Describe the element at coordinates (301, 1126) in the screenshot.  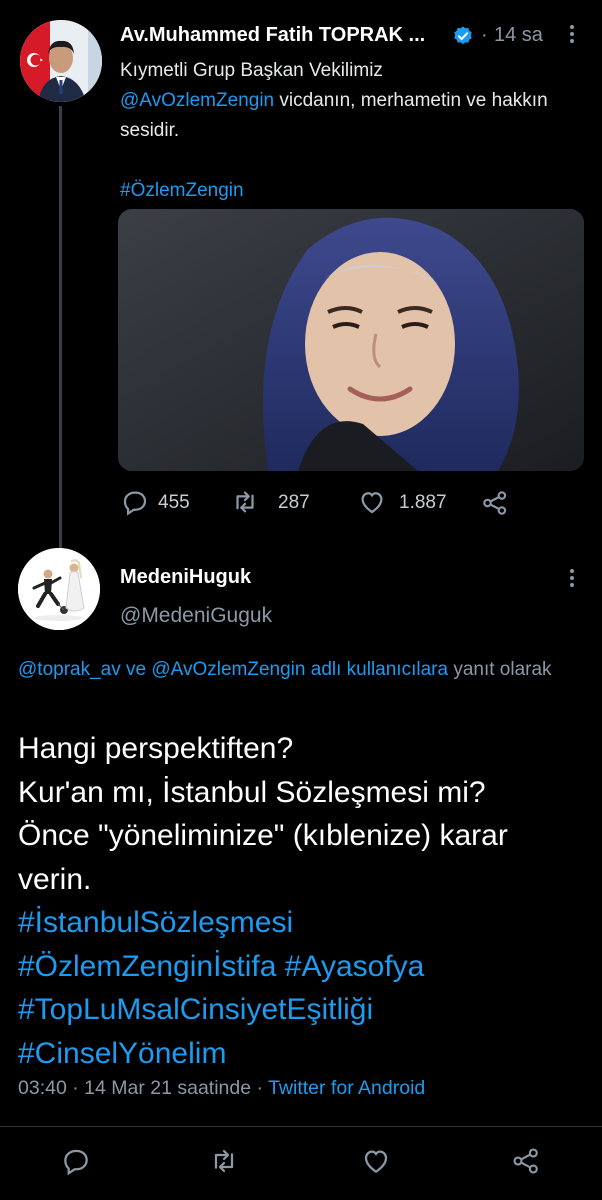
I see `divider` at that location.